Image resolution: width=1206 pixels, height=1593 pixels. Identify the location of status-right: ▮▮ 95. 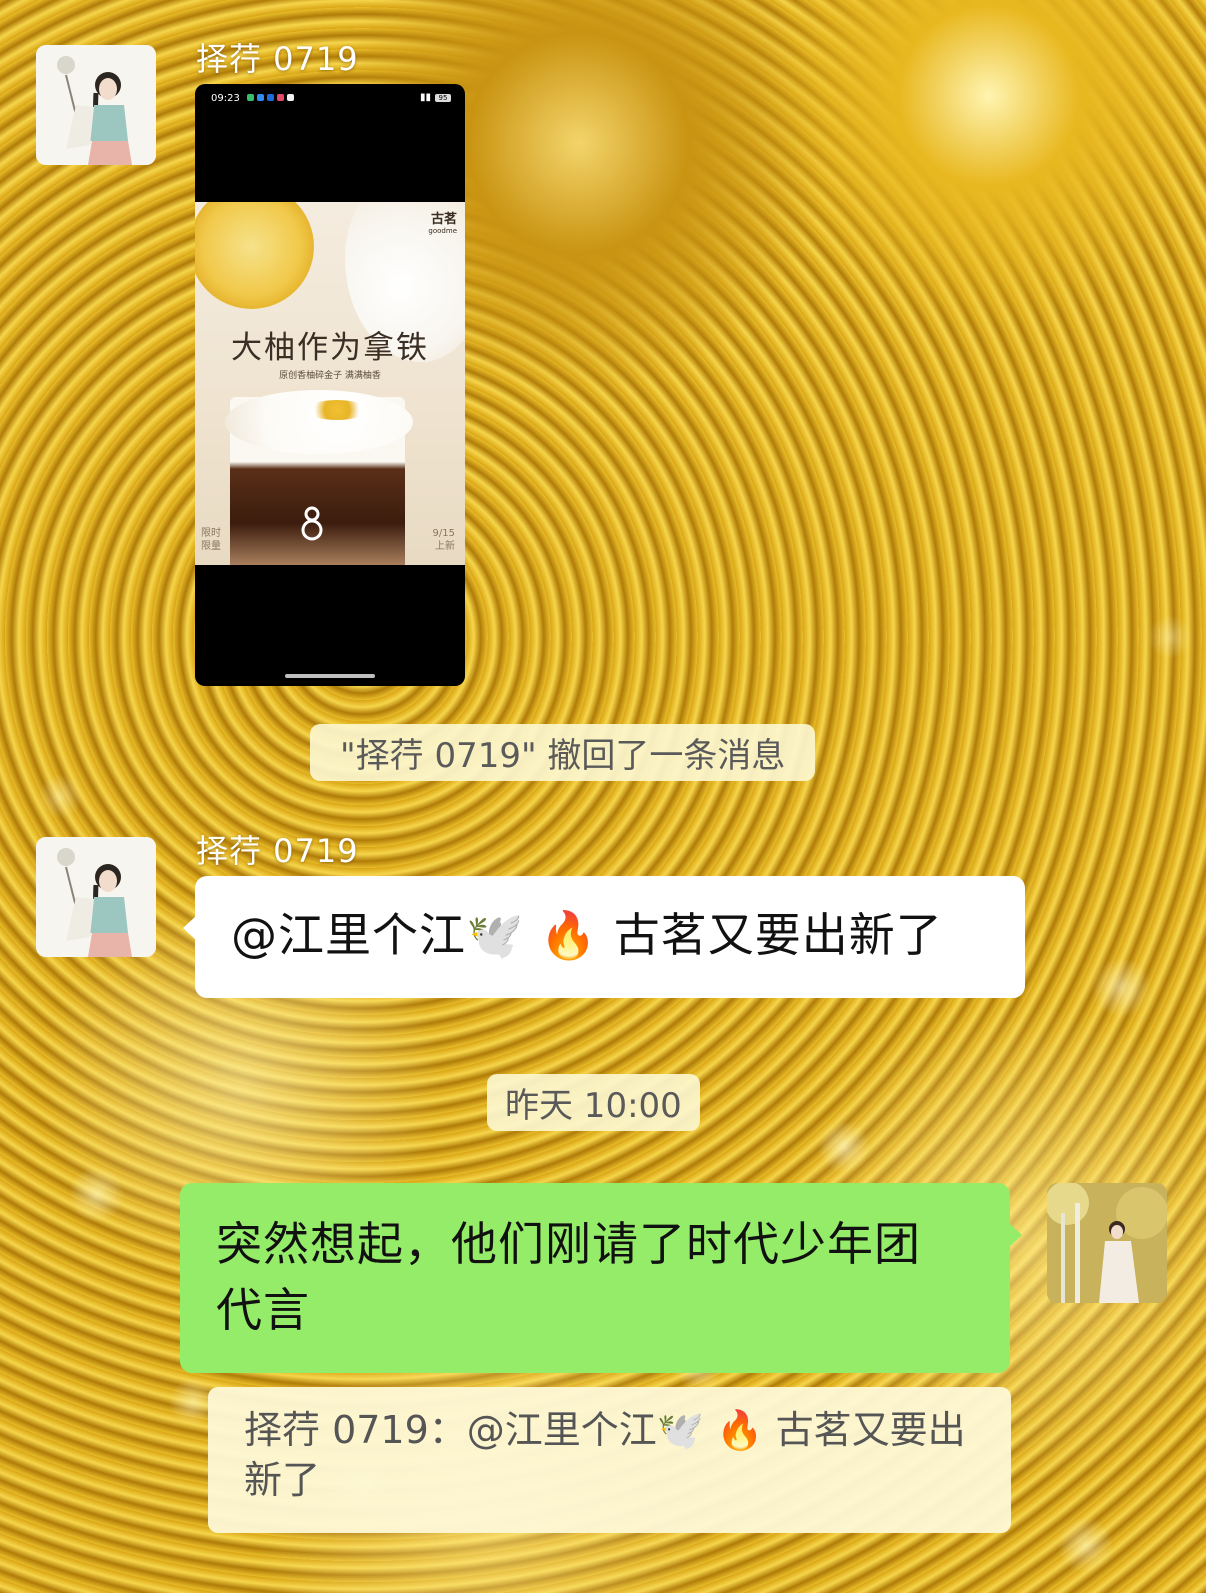
(435, 97).